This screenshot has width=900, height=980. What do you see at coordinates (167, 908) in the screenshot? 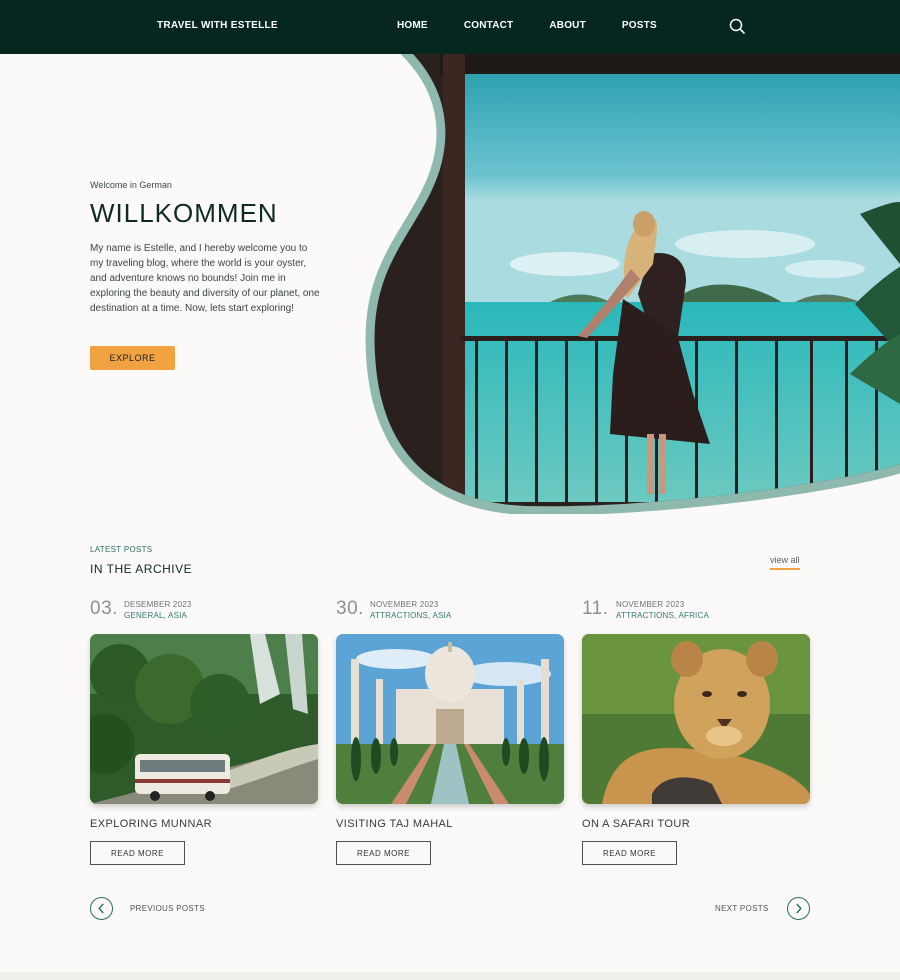
I see `previous-posts-link: PREVIOUS POSTS` at bounding box center [167, 908].